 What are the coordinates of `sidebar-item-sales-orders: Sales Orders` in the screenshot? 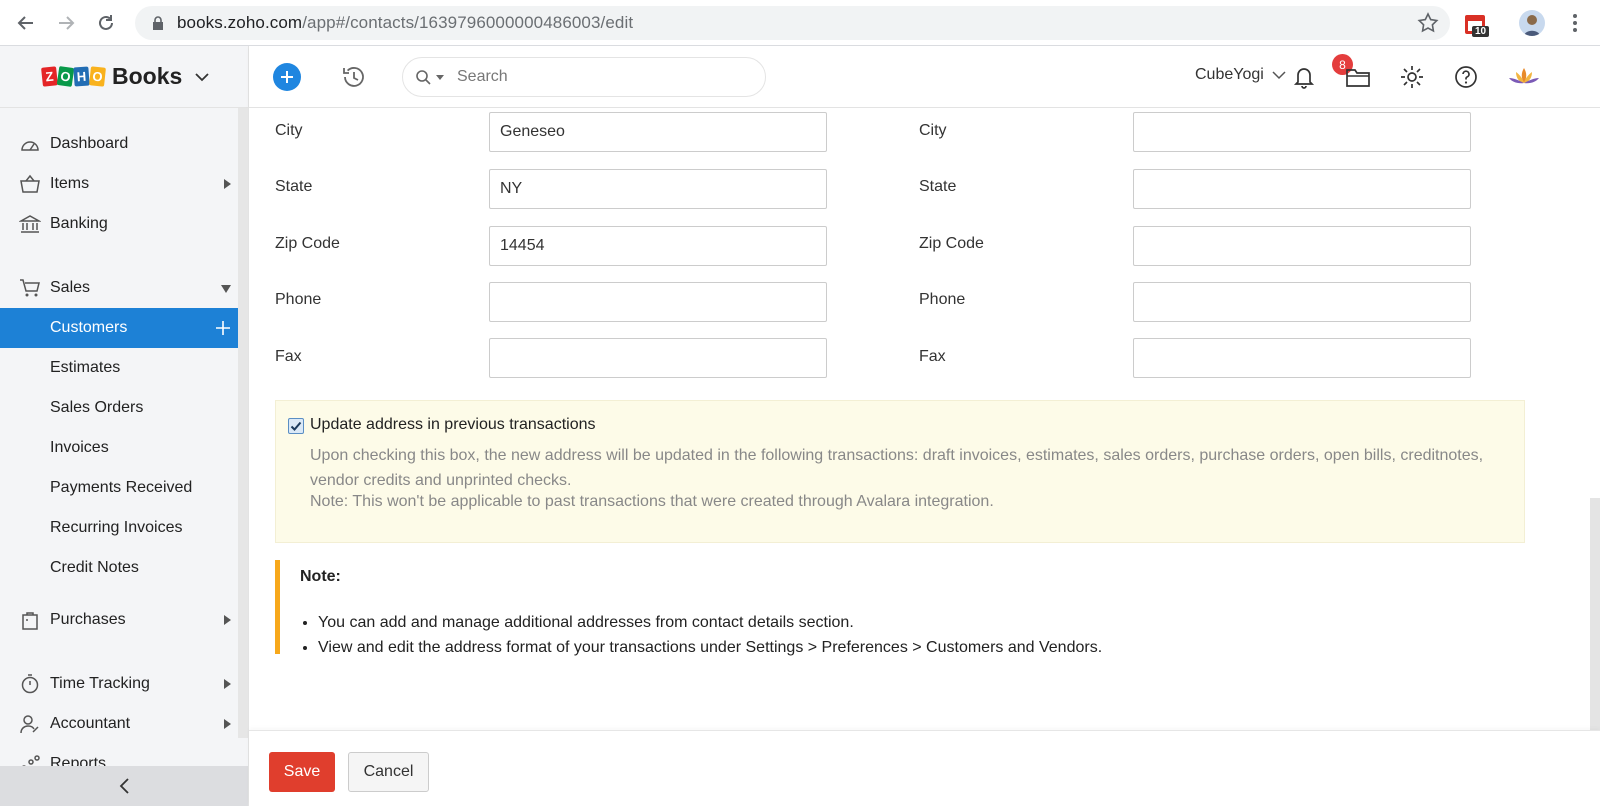 It's located at (119, 408).